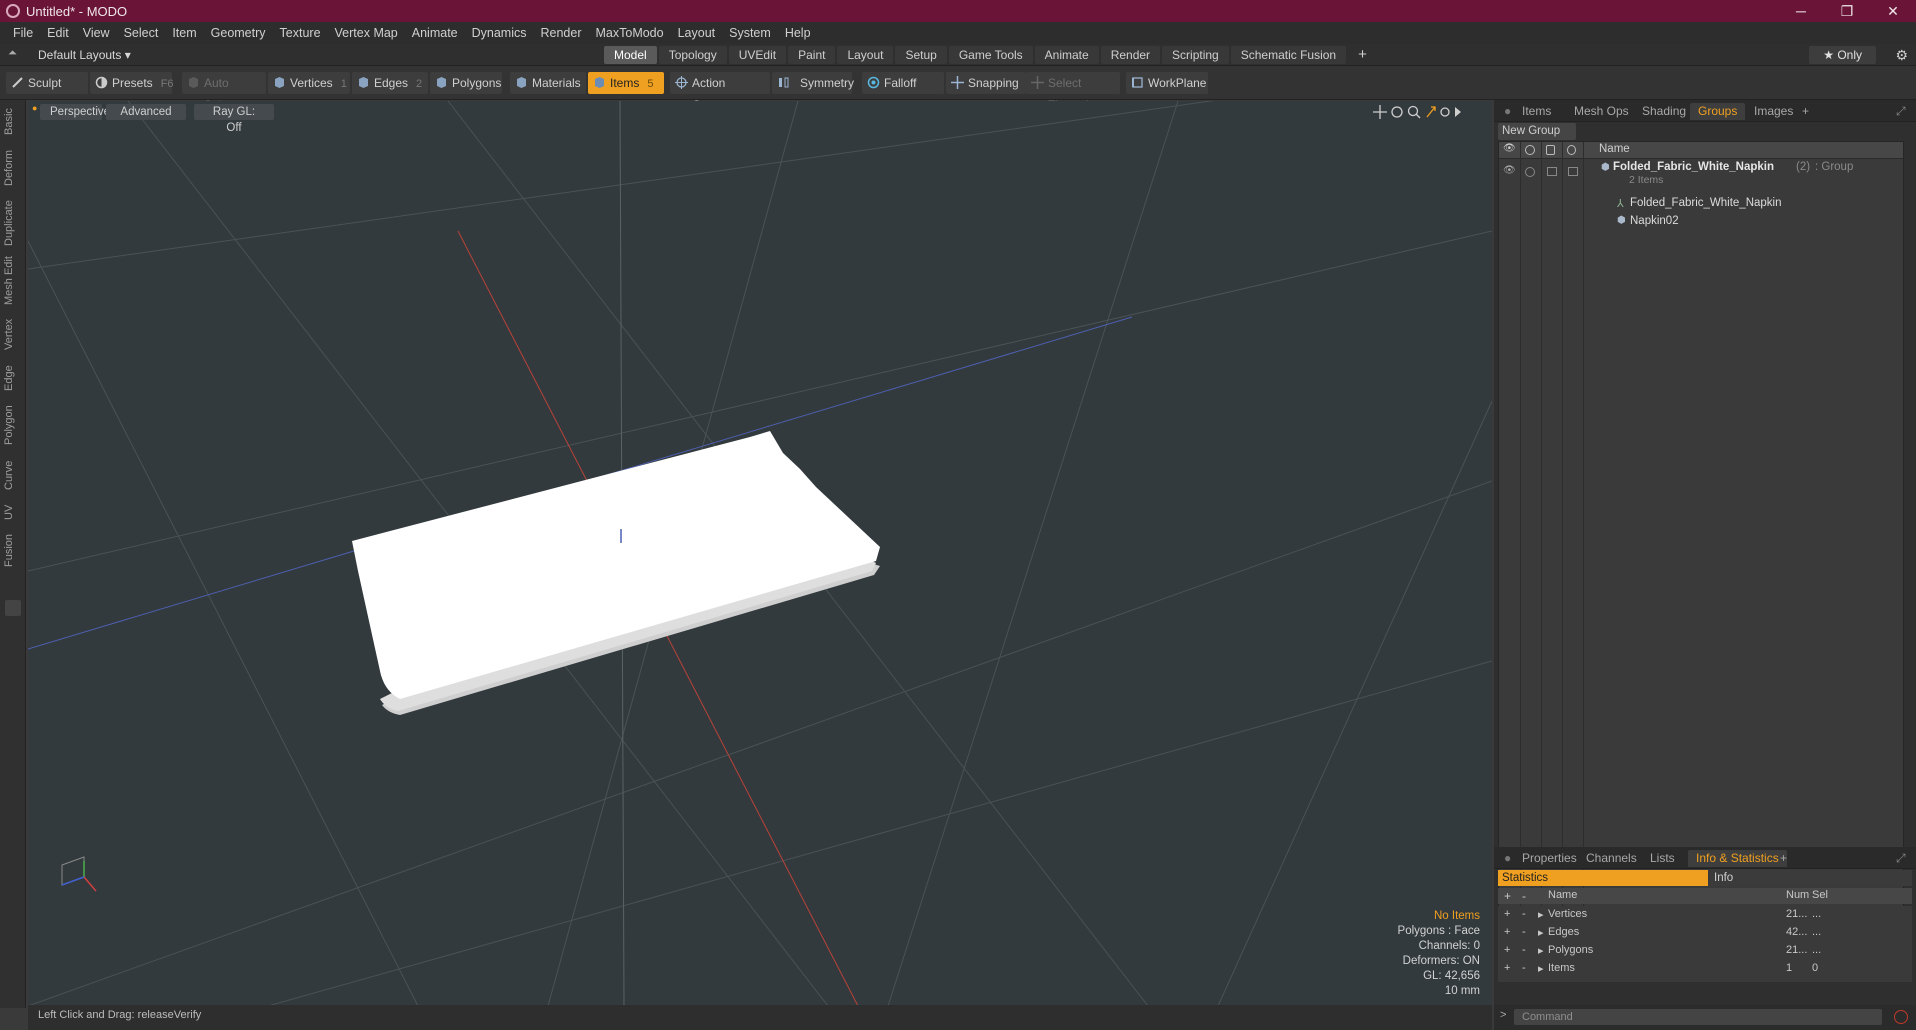 The width and height of the screenshot is (1916, 1030). Describe the element at coordinates (1801, 11) in the screenshot. I see `minimize-button: ─` at that location.